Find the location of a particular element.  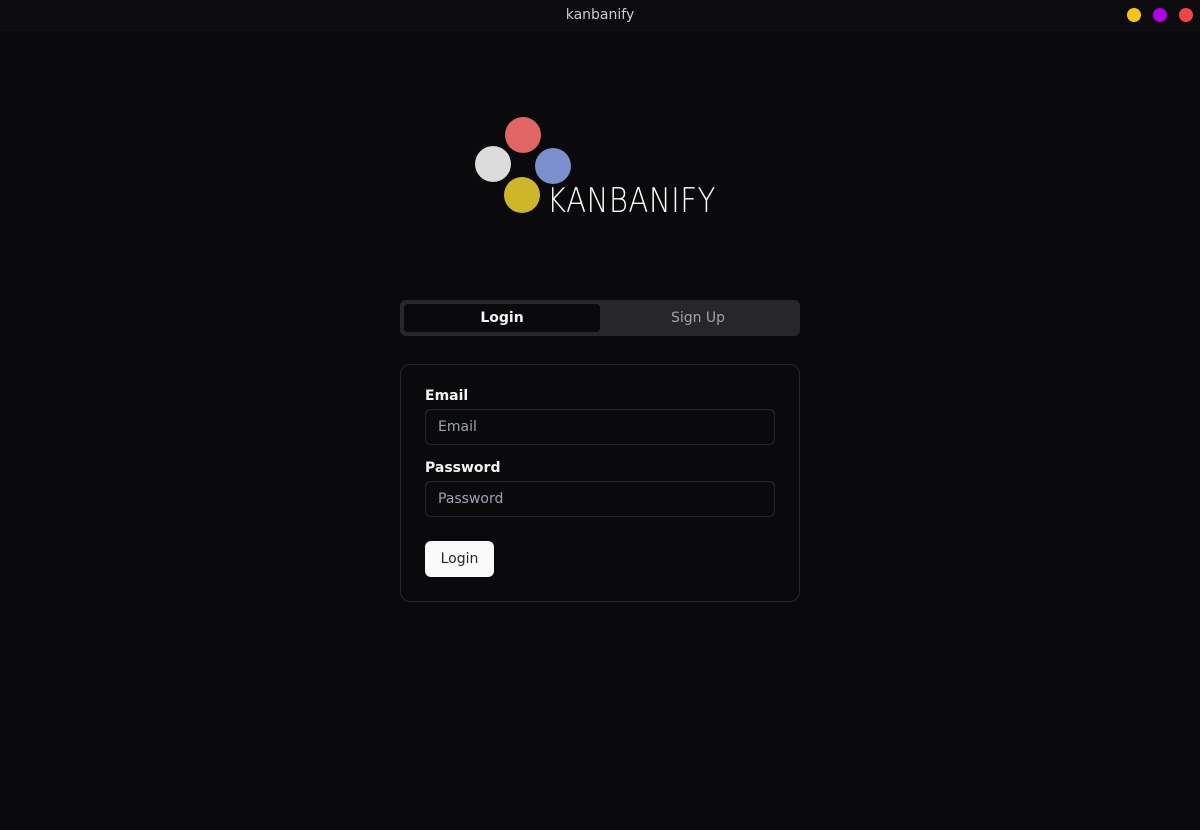

login-card: Email Password Login is located at coordinates (600, 483).